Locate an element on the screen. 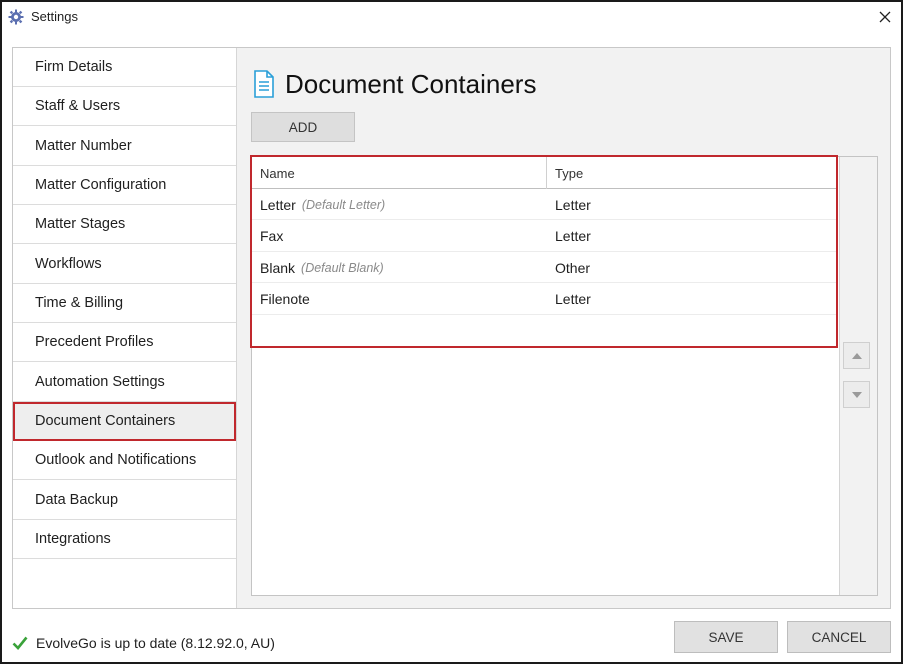 The image size is (903, 664). container-name: Letter is located at coordinates (278, 204).